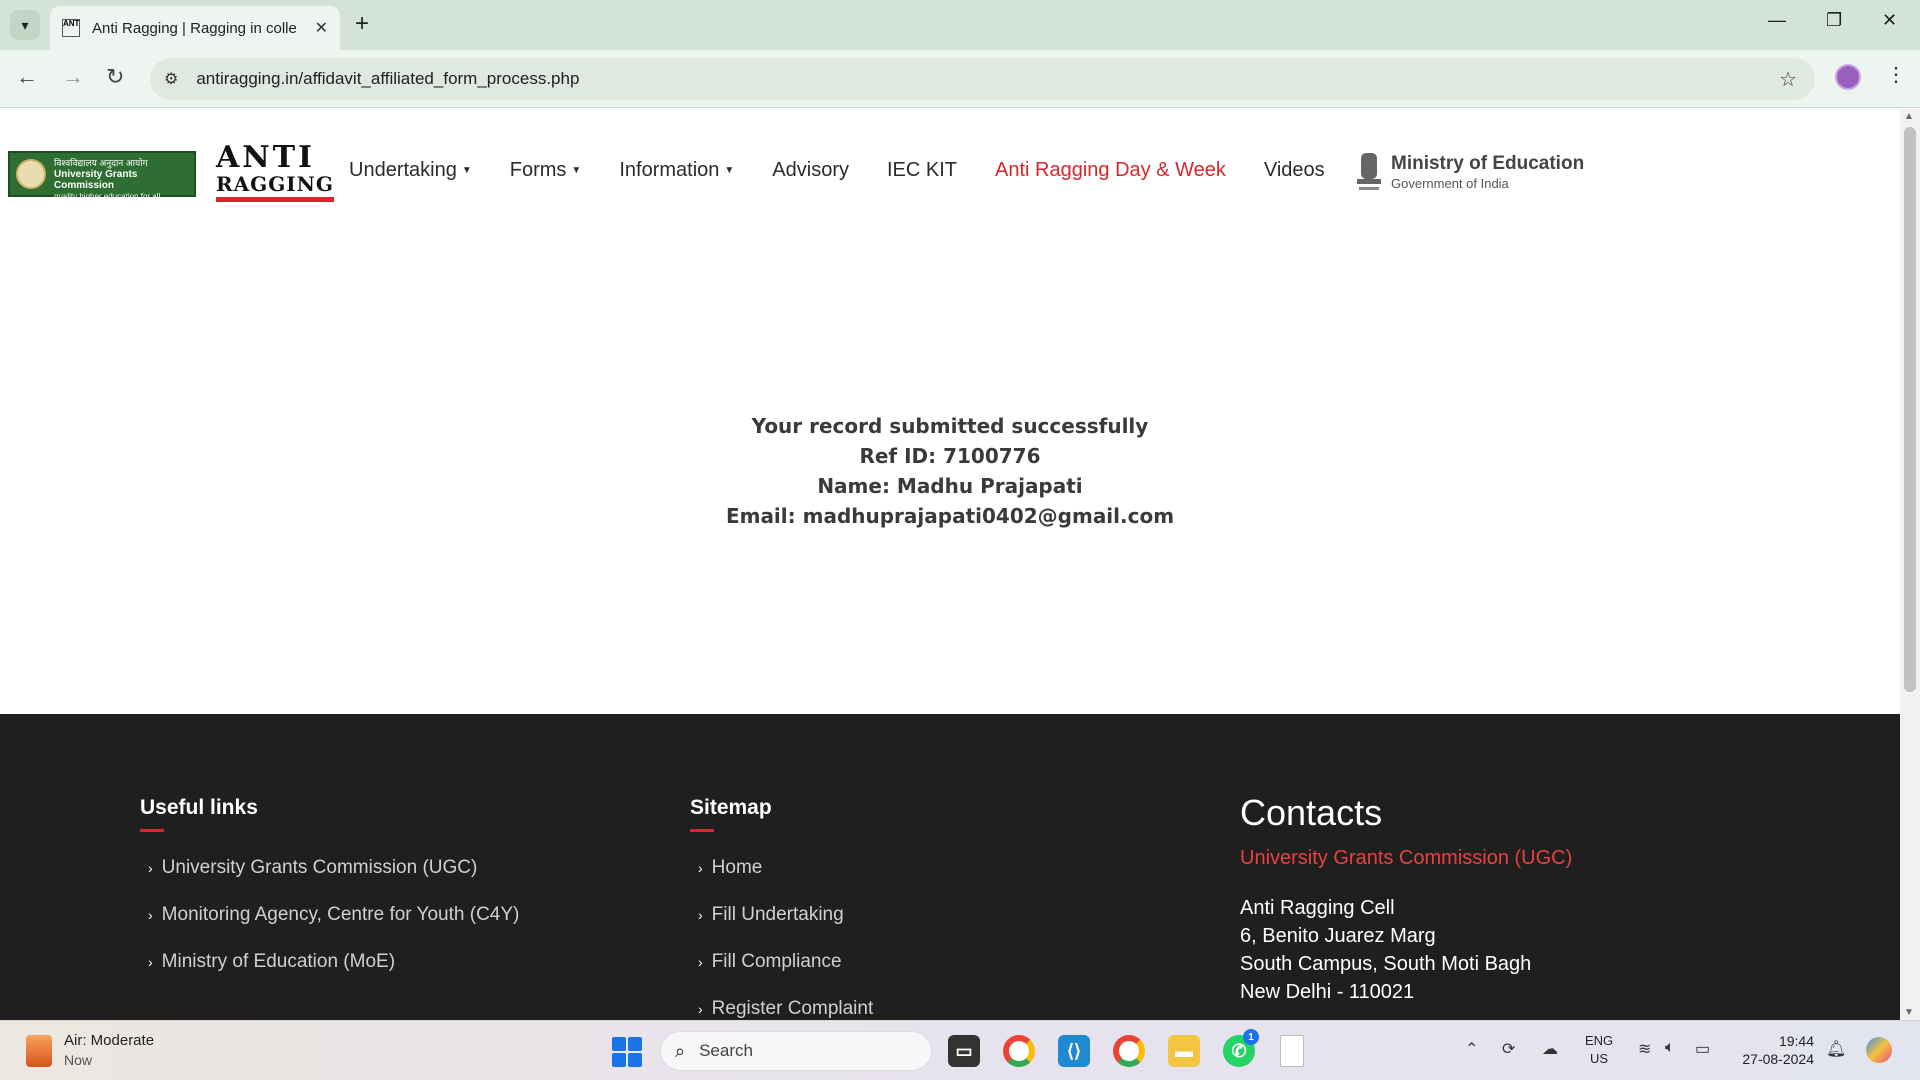 This screenshot has width=1920, height=1080. What do you see at coordinates (1129, 1051) in the screenshot?
I see `chrome-profile-icon` at bounding box center [1129, 1051].